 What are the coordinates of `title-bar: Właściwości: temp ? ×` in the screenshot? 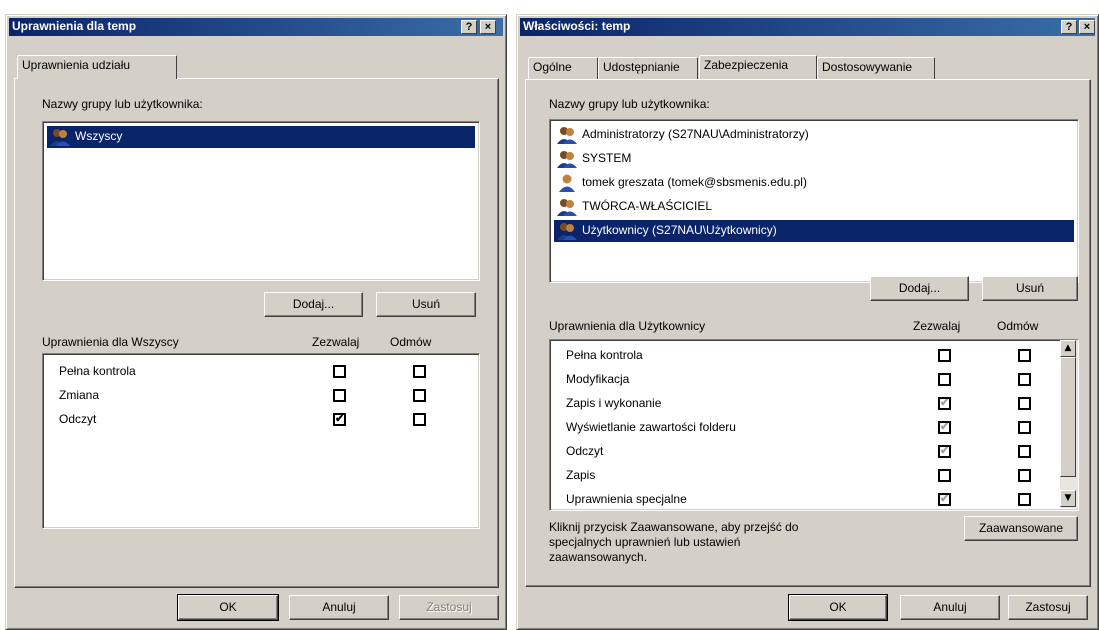 It's located at (807, 27).